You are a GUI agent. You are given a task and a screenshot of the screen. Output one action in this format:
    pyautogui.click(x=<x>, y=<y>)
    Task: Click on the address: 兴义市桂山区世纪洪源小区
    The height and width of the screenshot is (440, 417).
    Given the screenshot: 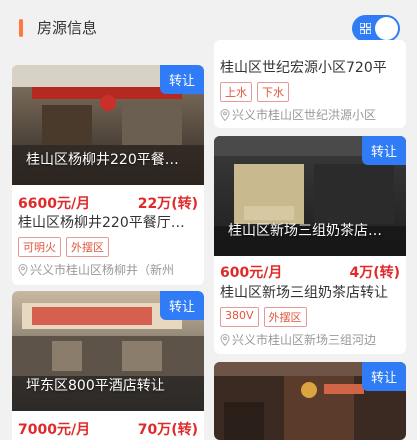 What is the action you would take?
    pyautogui.click(x=311, y=114)
    